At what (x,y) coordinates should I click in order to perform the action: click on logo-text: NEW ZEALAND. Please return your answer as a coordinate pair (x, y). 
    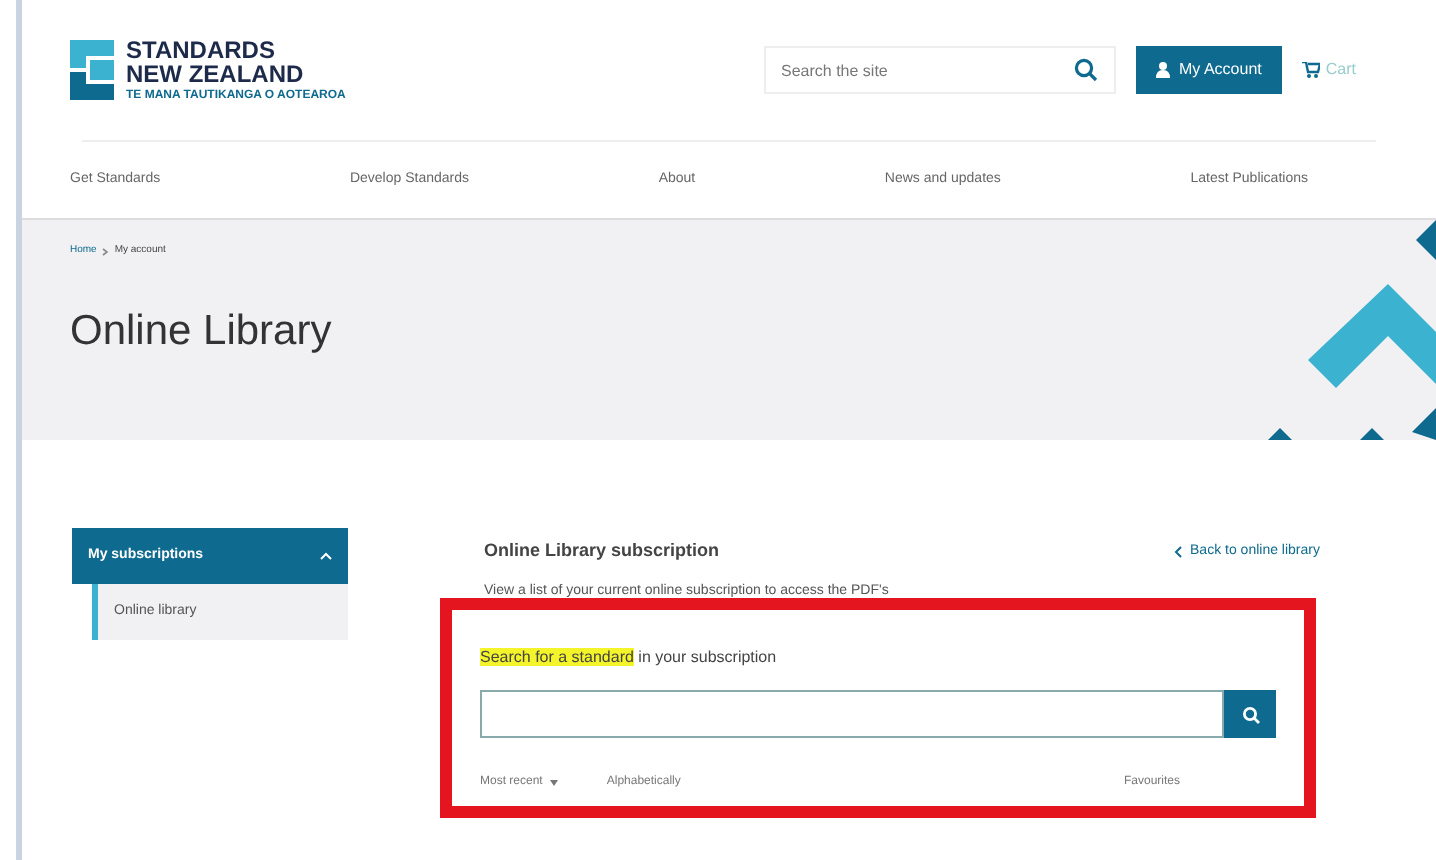
    Looking at the image, I should click on (216, 74).